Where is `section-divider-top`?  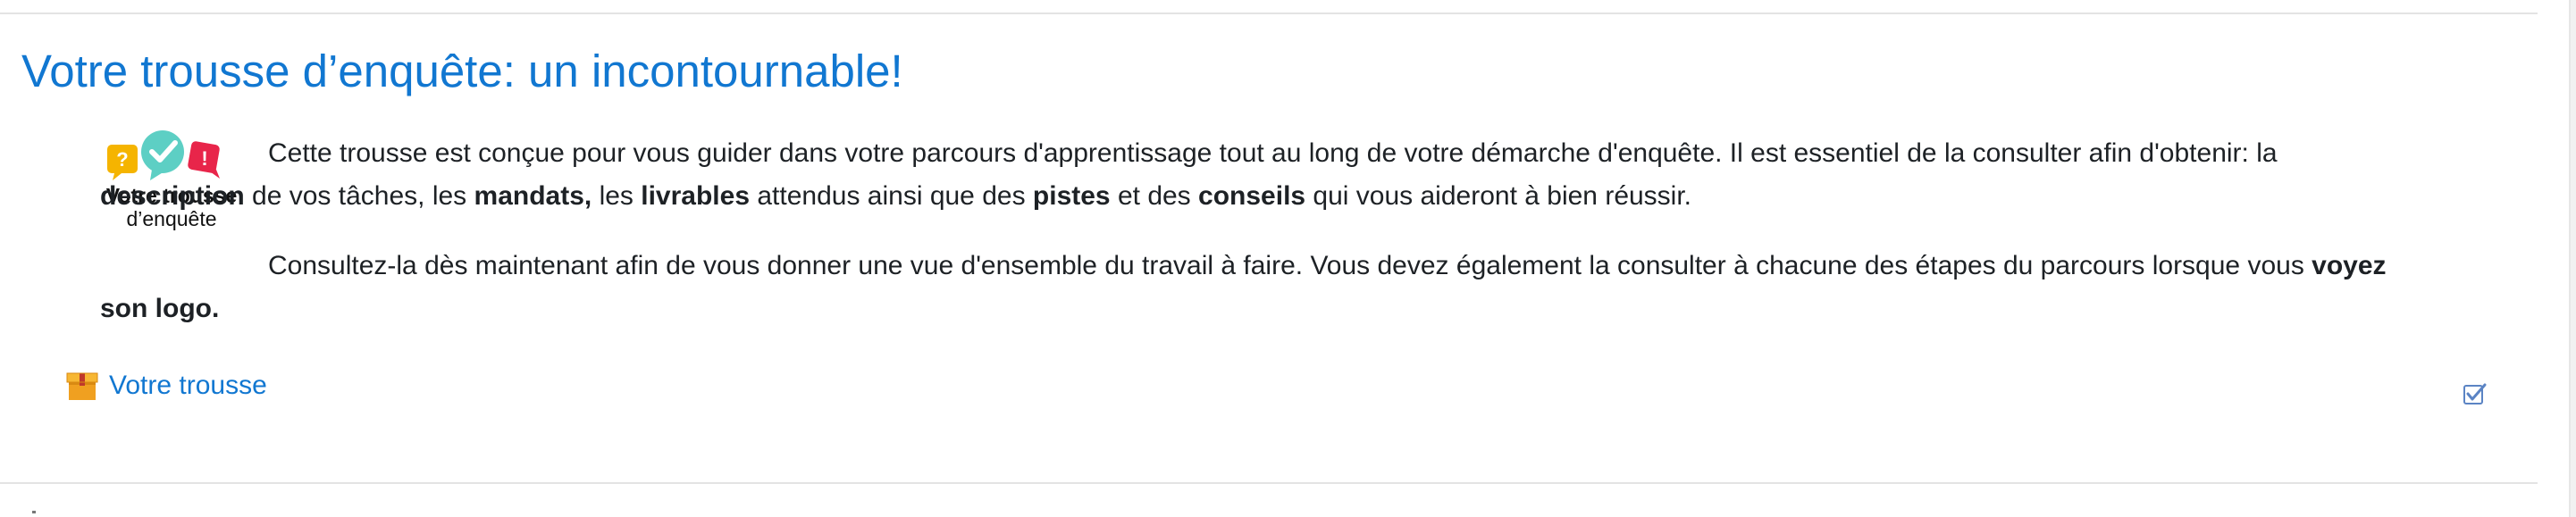 section-divider-top is located at coordinates (1269, 13).